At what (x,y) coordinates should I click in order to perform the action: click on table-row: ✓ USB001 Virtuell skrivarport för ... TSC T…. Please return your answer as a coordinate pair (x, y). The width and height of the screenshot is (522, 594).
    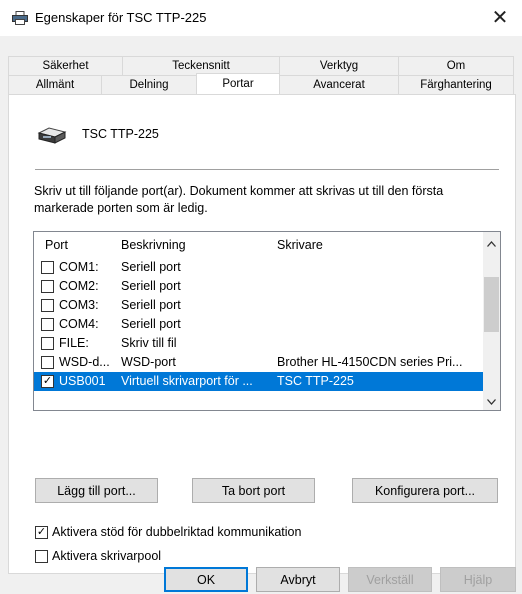
    Looking at the image, I should click on (258, 381).